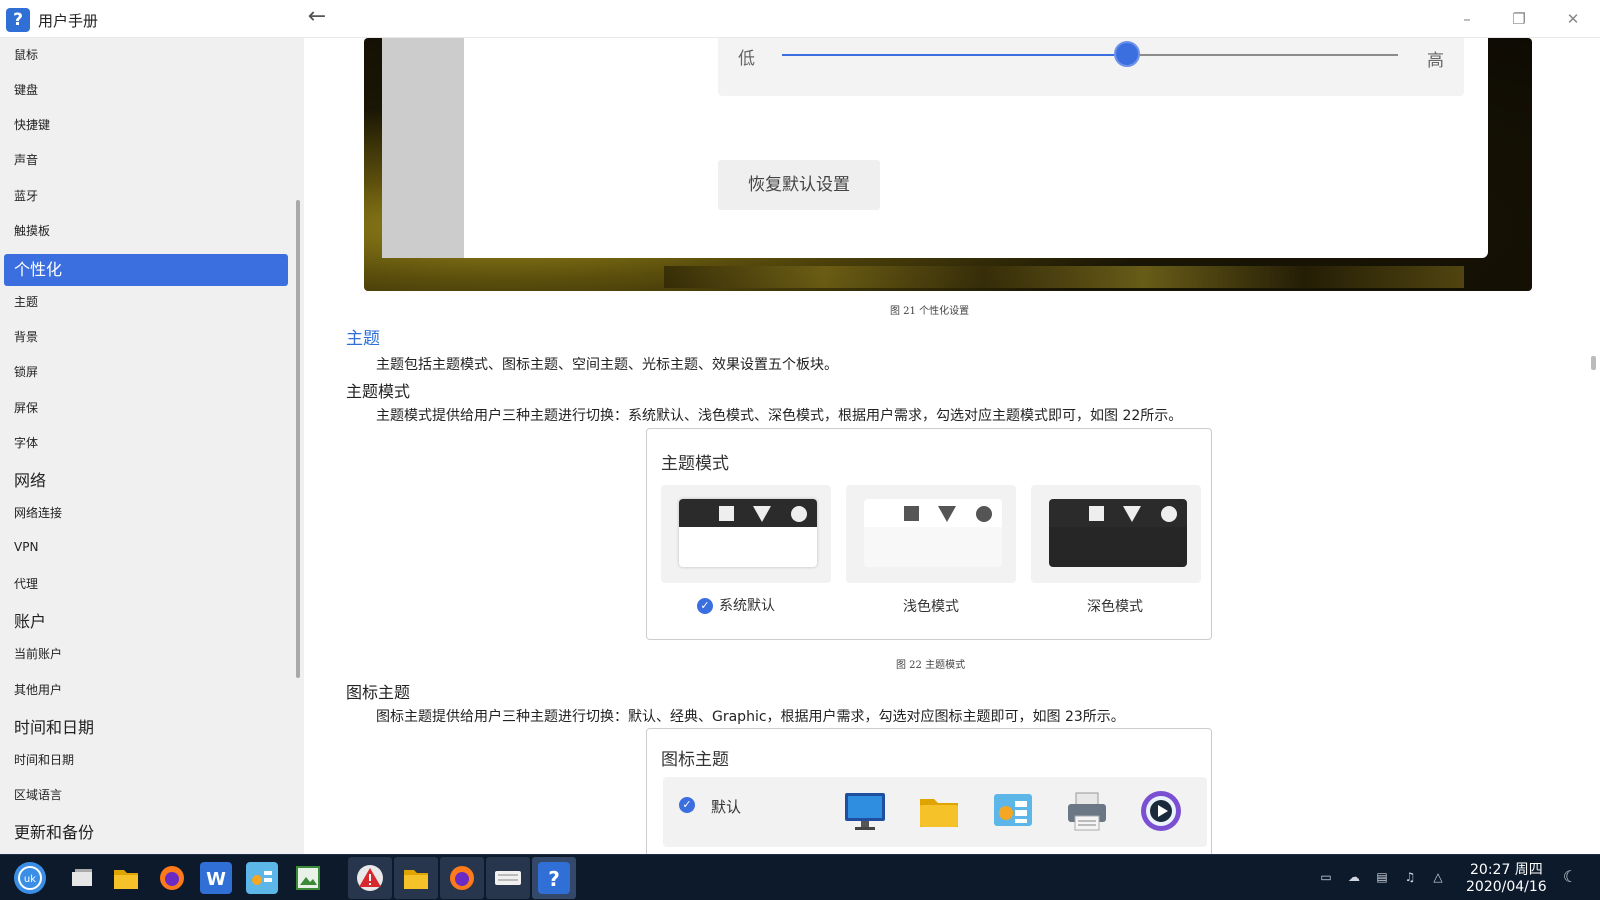  I want to click on sidebar-item-accounts: 账户, so click(30, 620).